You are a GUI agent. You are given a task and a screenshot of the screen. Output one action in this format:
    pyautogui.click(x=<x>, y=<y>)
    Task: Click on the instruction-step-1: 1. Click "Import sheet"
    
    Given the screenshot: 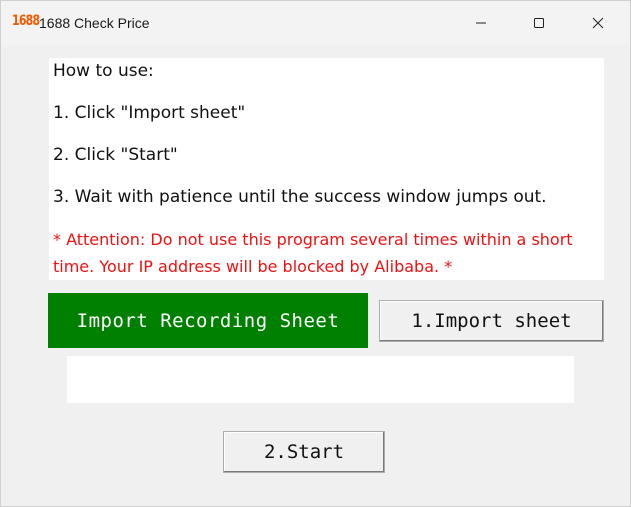 What is the action you would take?
    pyautogui.click(x=149, y=113)
    